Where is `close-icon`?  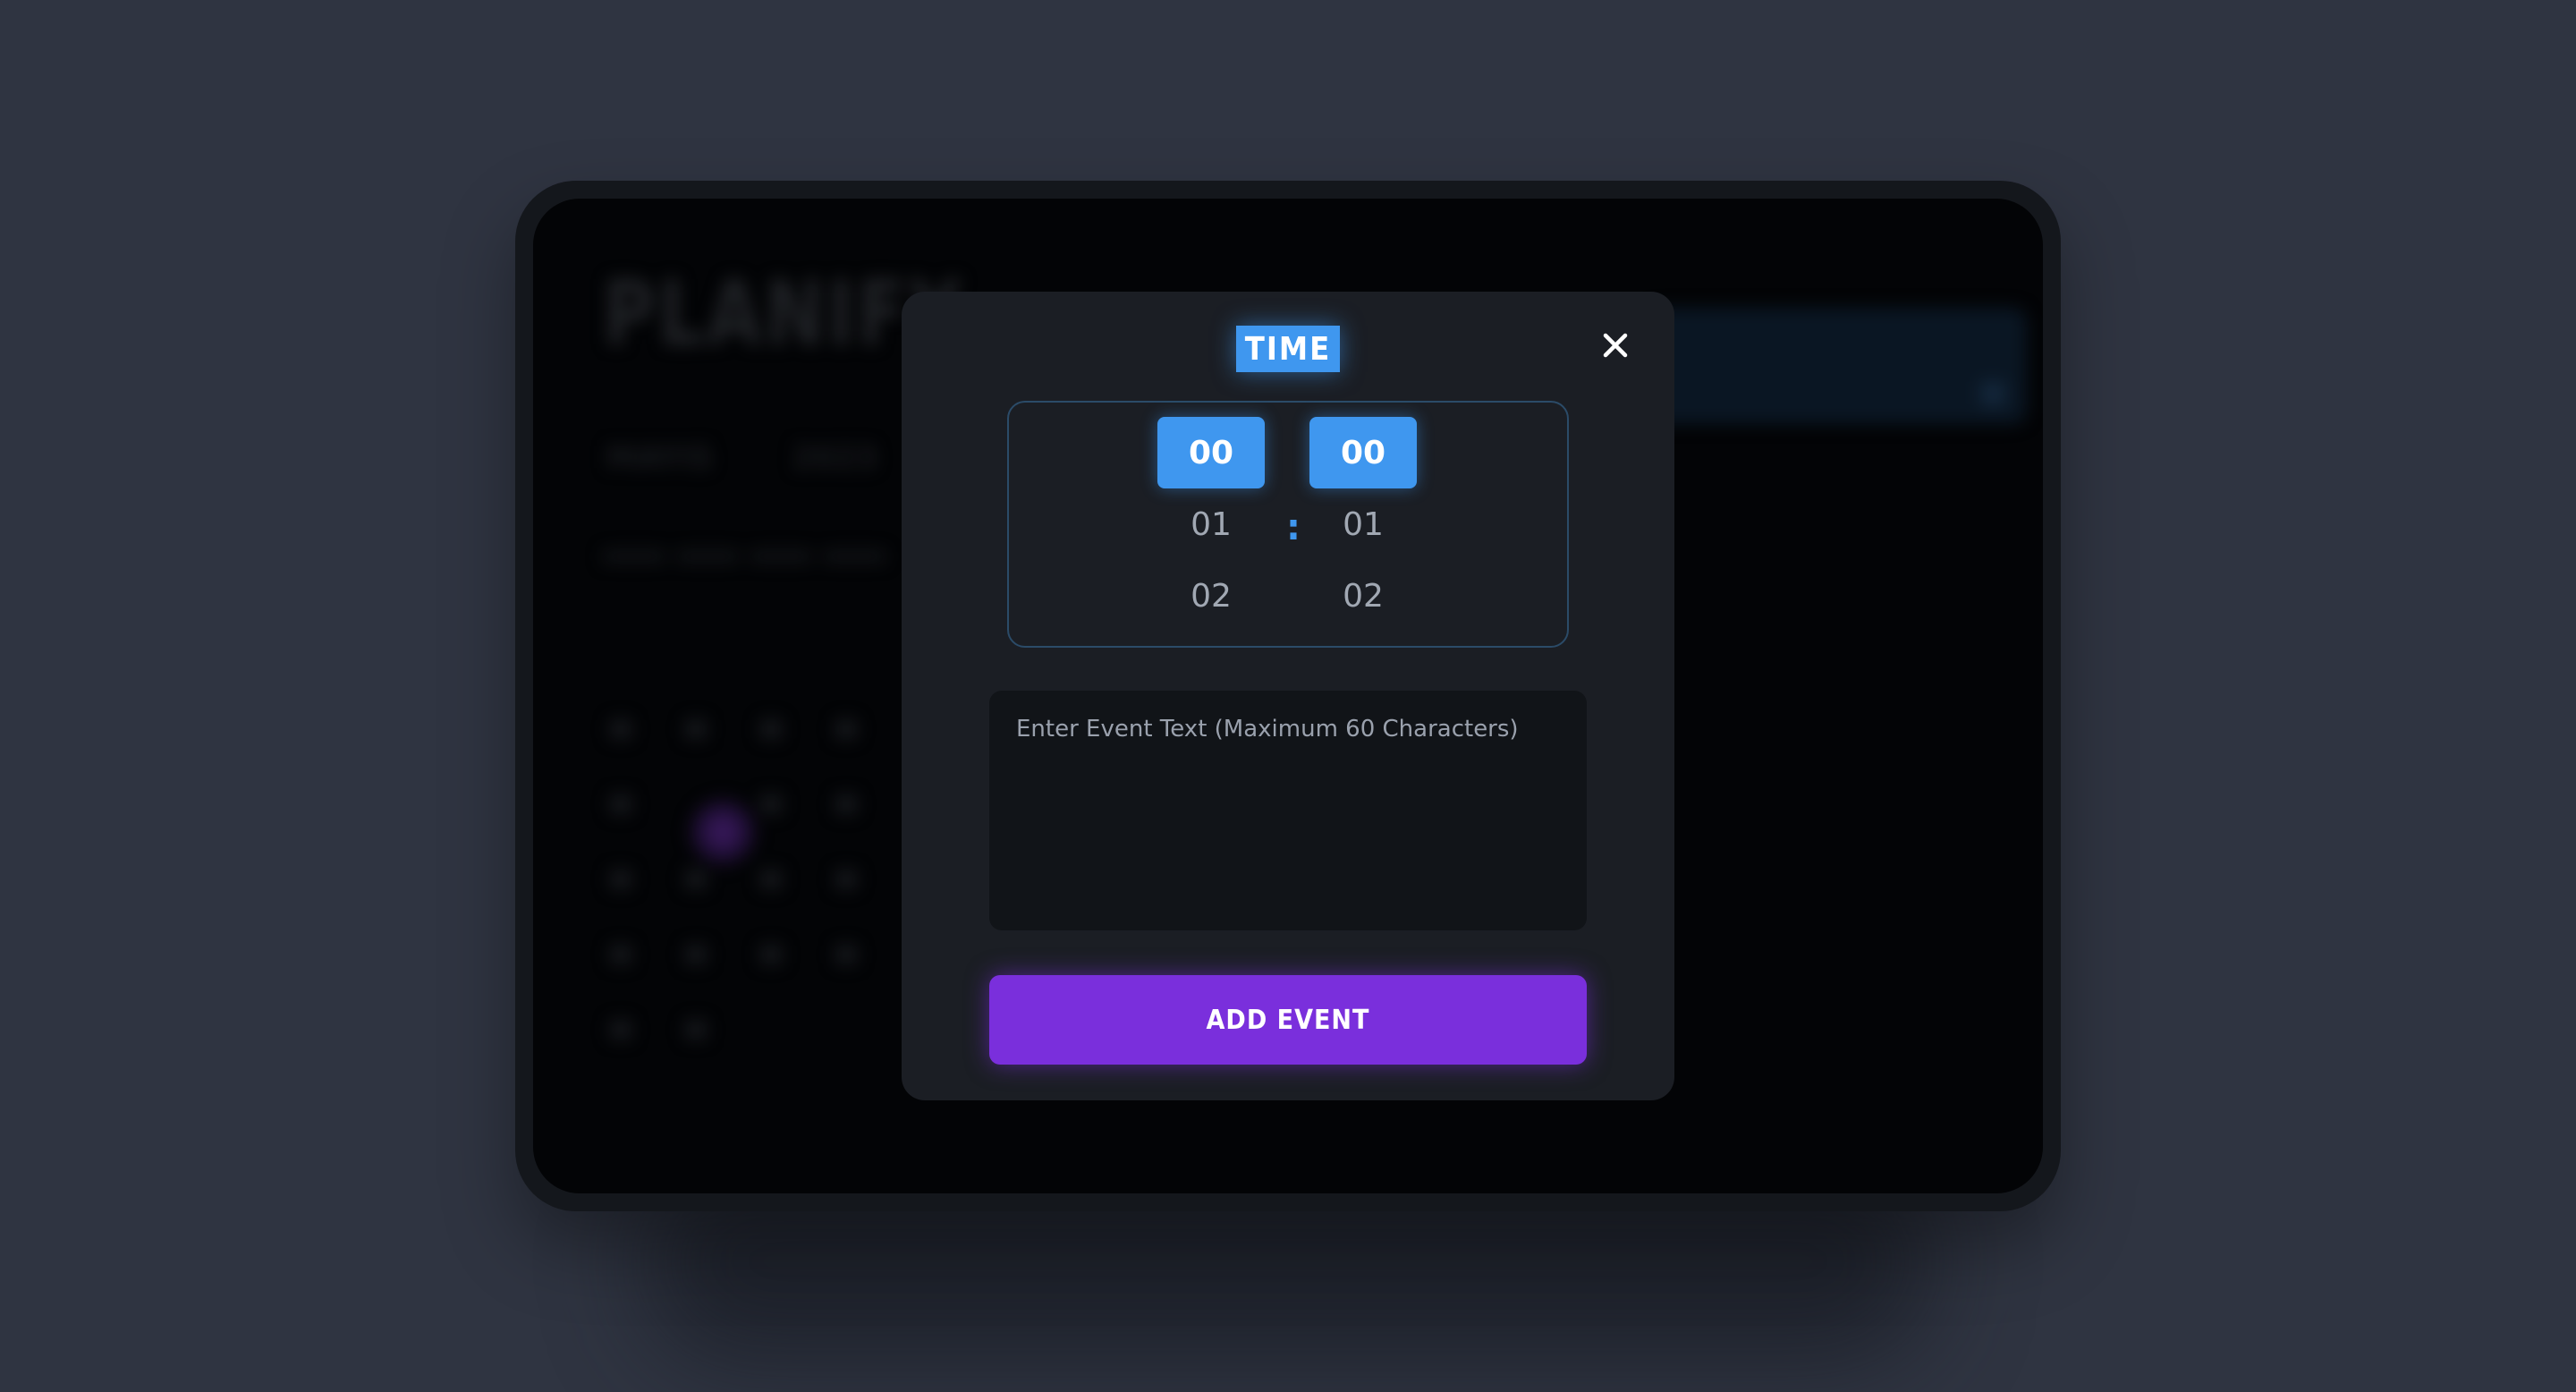
close-icon is located at coordinates (1615, 345).